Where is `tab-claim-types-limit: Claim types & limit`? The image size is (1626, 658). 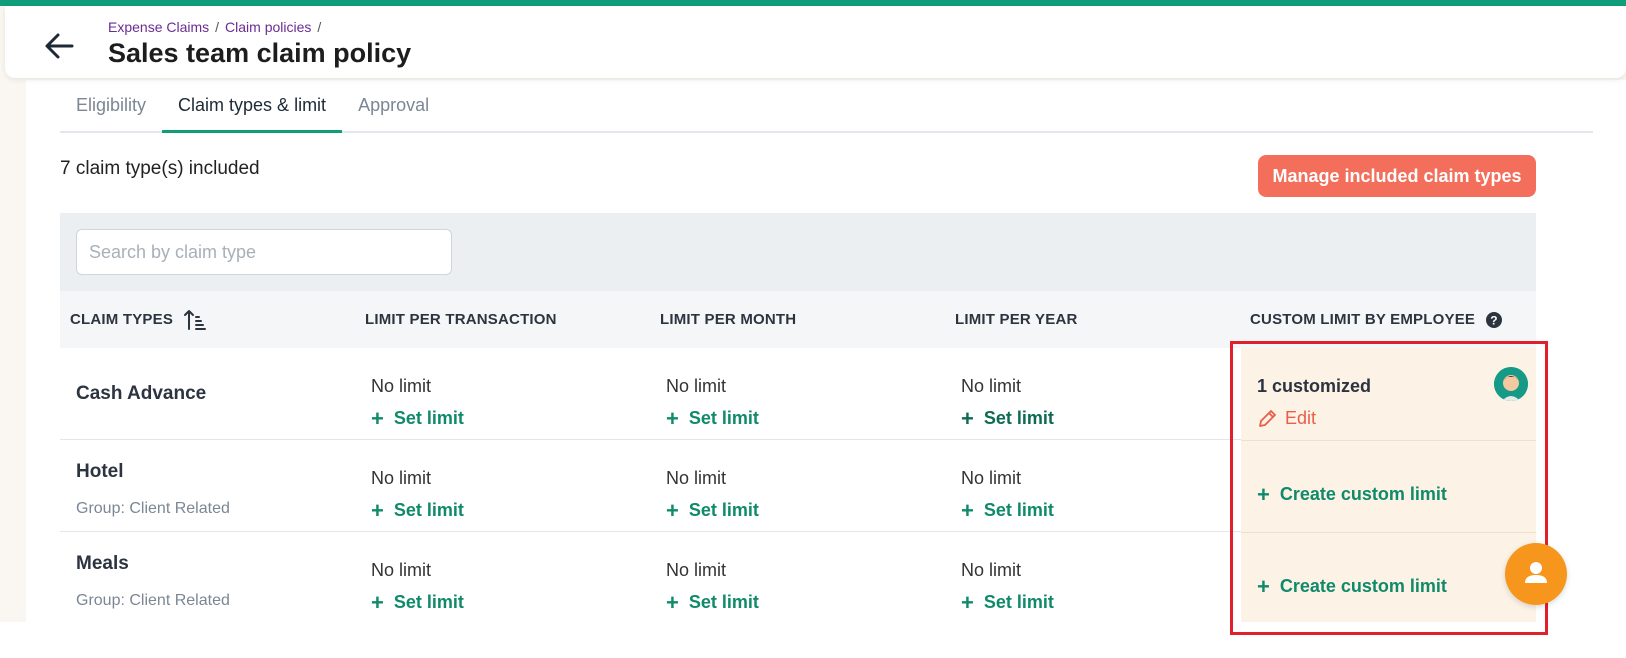
tab-claim-types-limit: Claim types & limit is located at coordinates (252, 109).